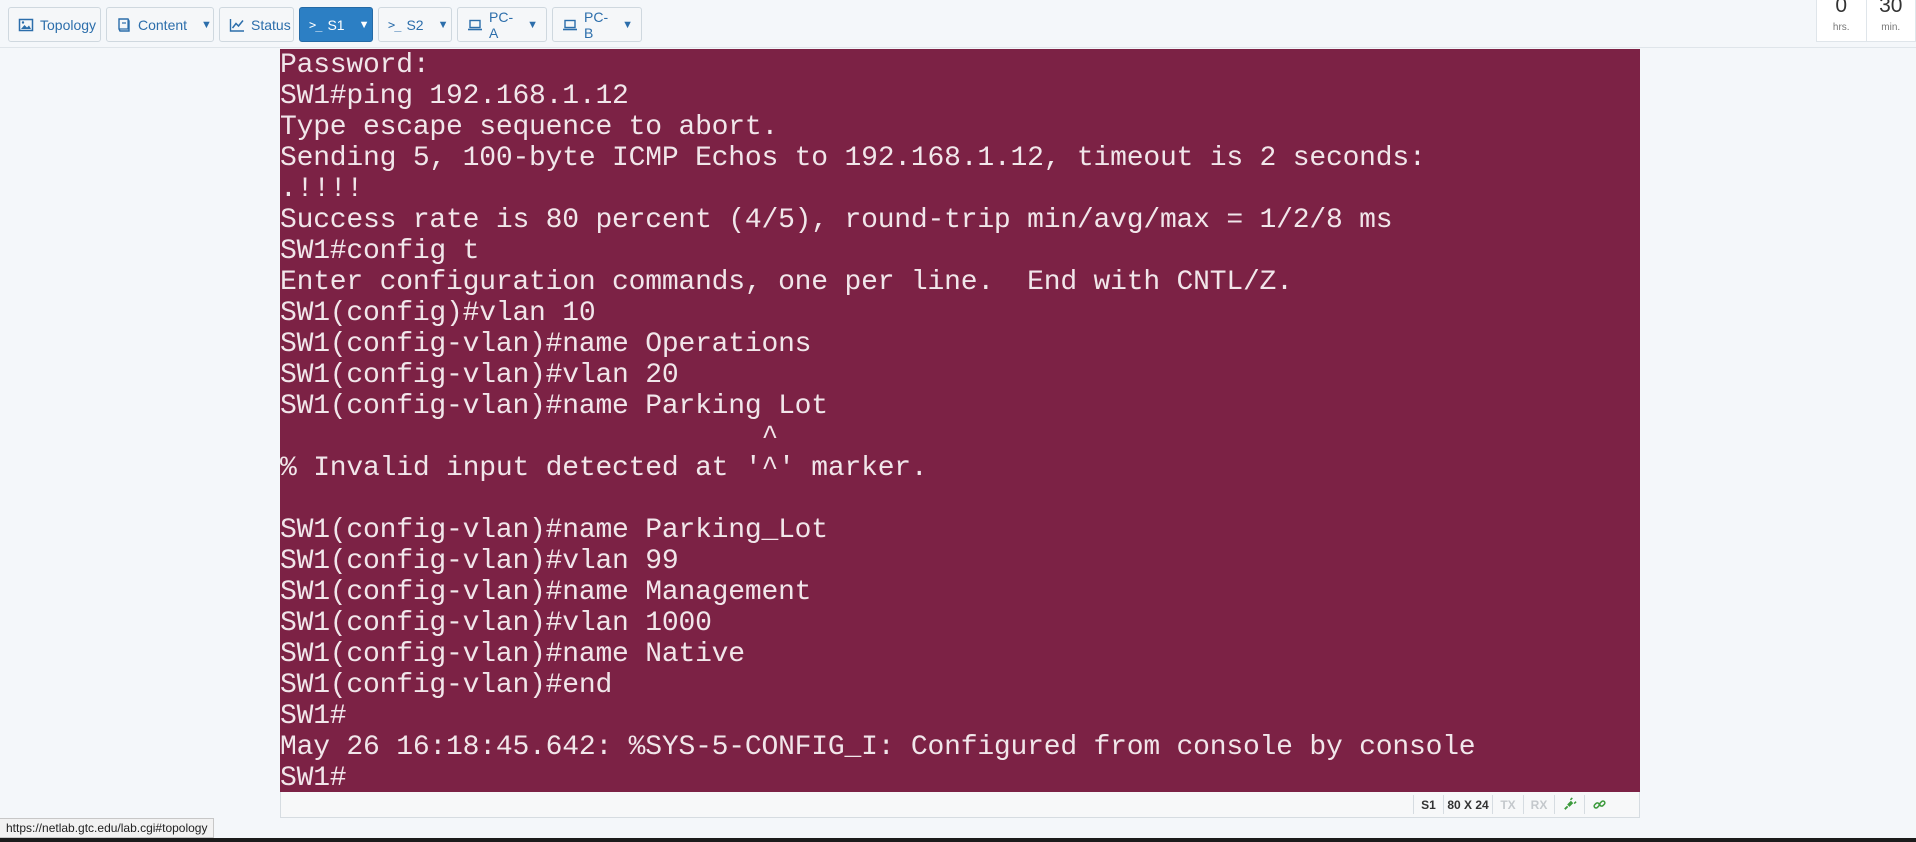  I want to click on tab-content: Content ▼, so click(160, 24).